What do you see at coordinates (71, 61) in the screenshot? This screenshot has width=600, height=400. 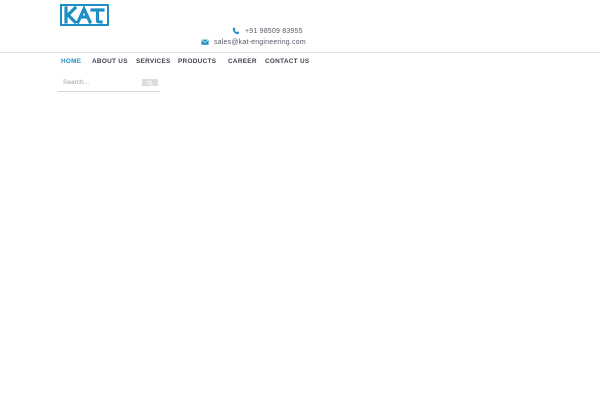 I see `nav-item-home: HOME` at bounding box center [71, 61].